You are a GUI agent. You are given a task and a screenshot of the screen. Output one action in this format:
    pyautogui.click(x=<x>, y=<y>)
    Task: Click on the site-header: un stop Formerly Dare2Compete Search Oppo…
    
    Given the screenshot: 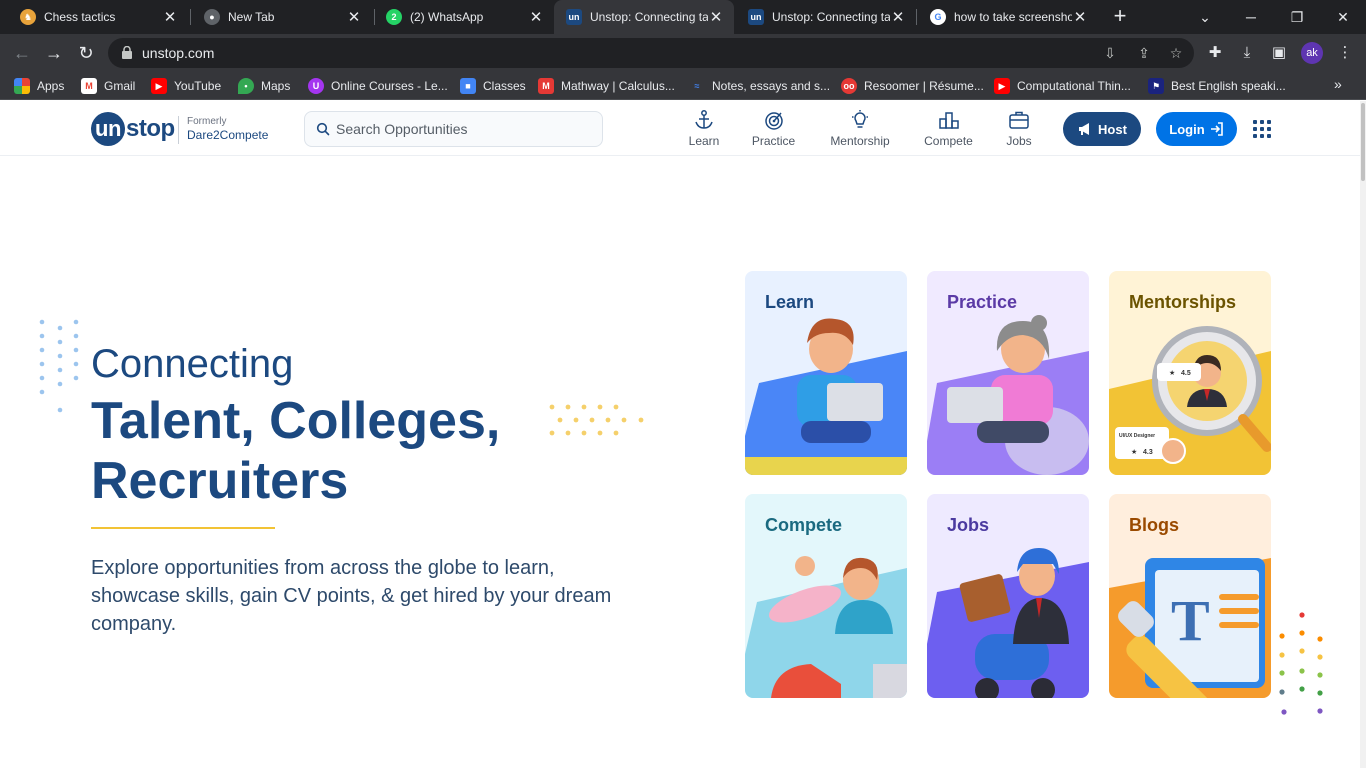 What is the action you would take?
    pyautogui.click(x=680, y=128)
    